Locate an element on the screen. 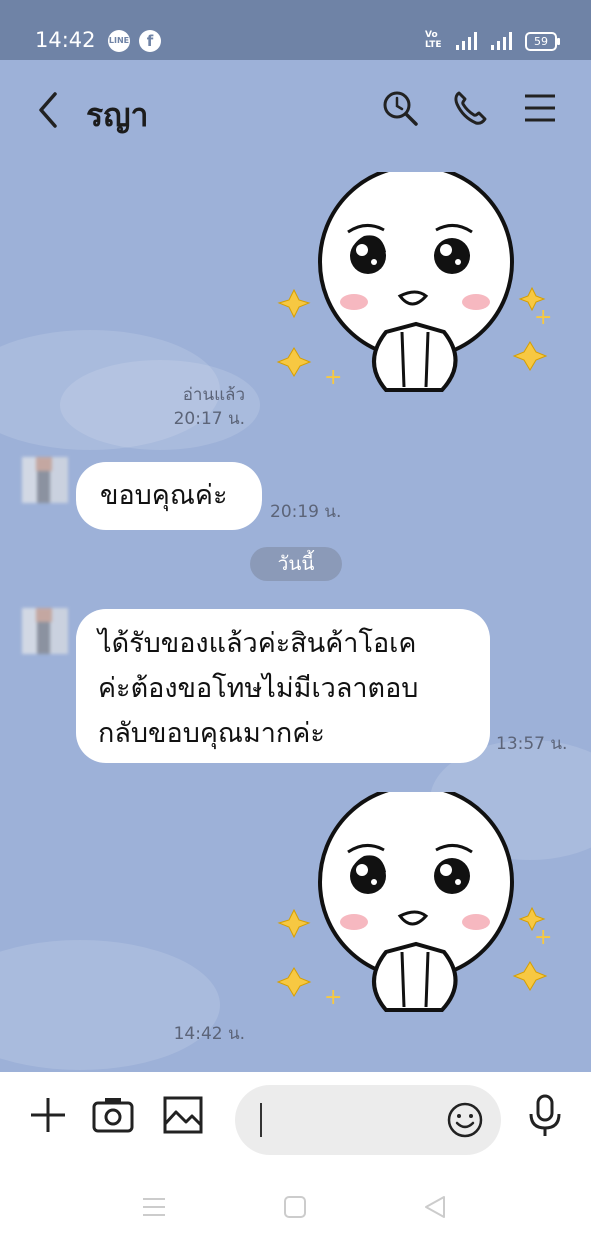  date-divider: วันนี้ is located at coordinates (296, 564).